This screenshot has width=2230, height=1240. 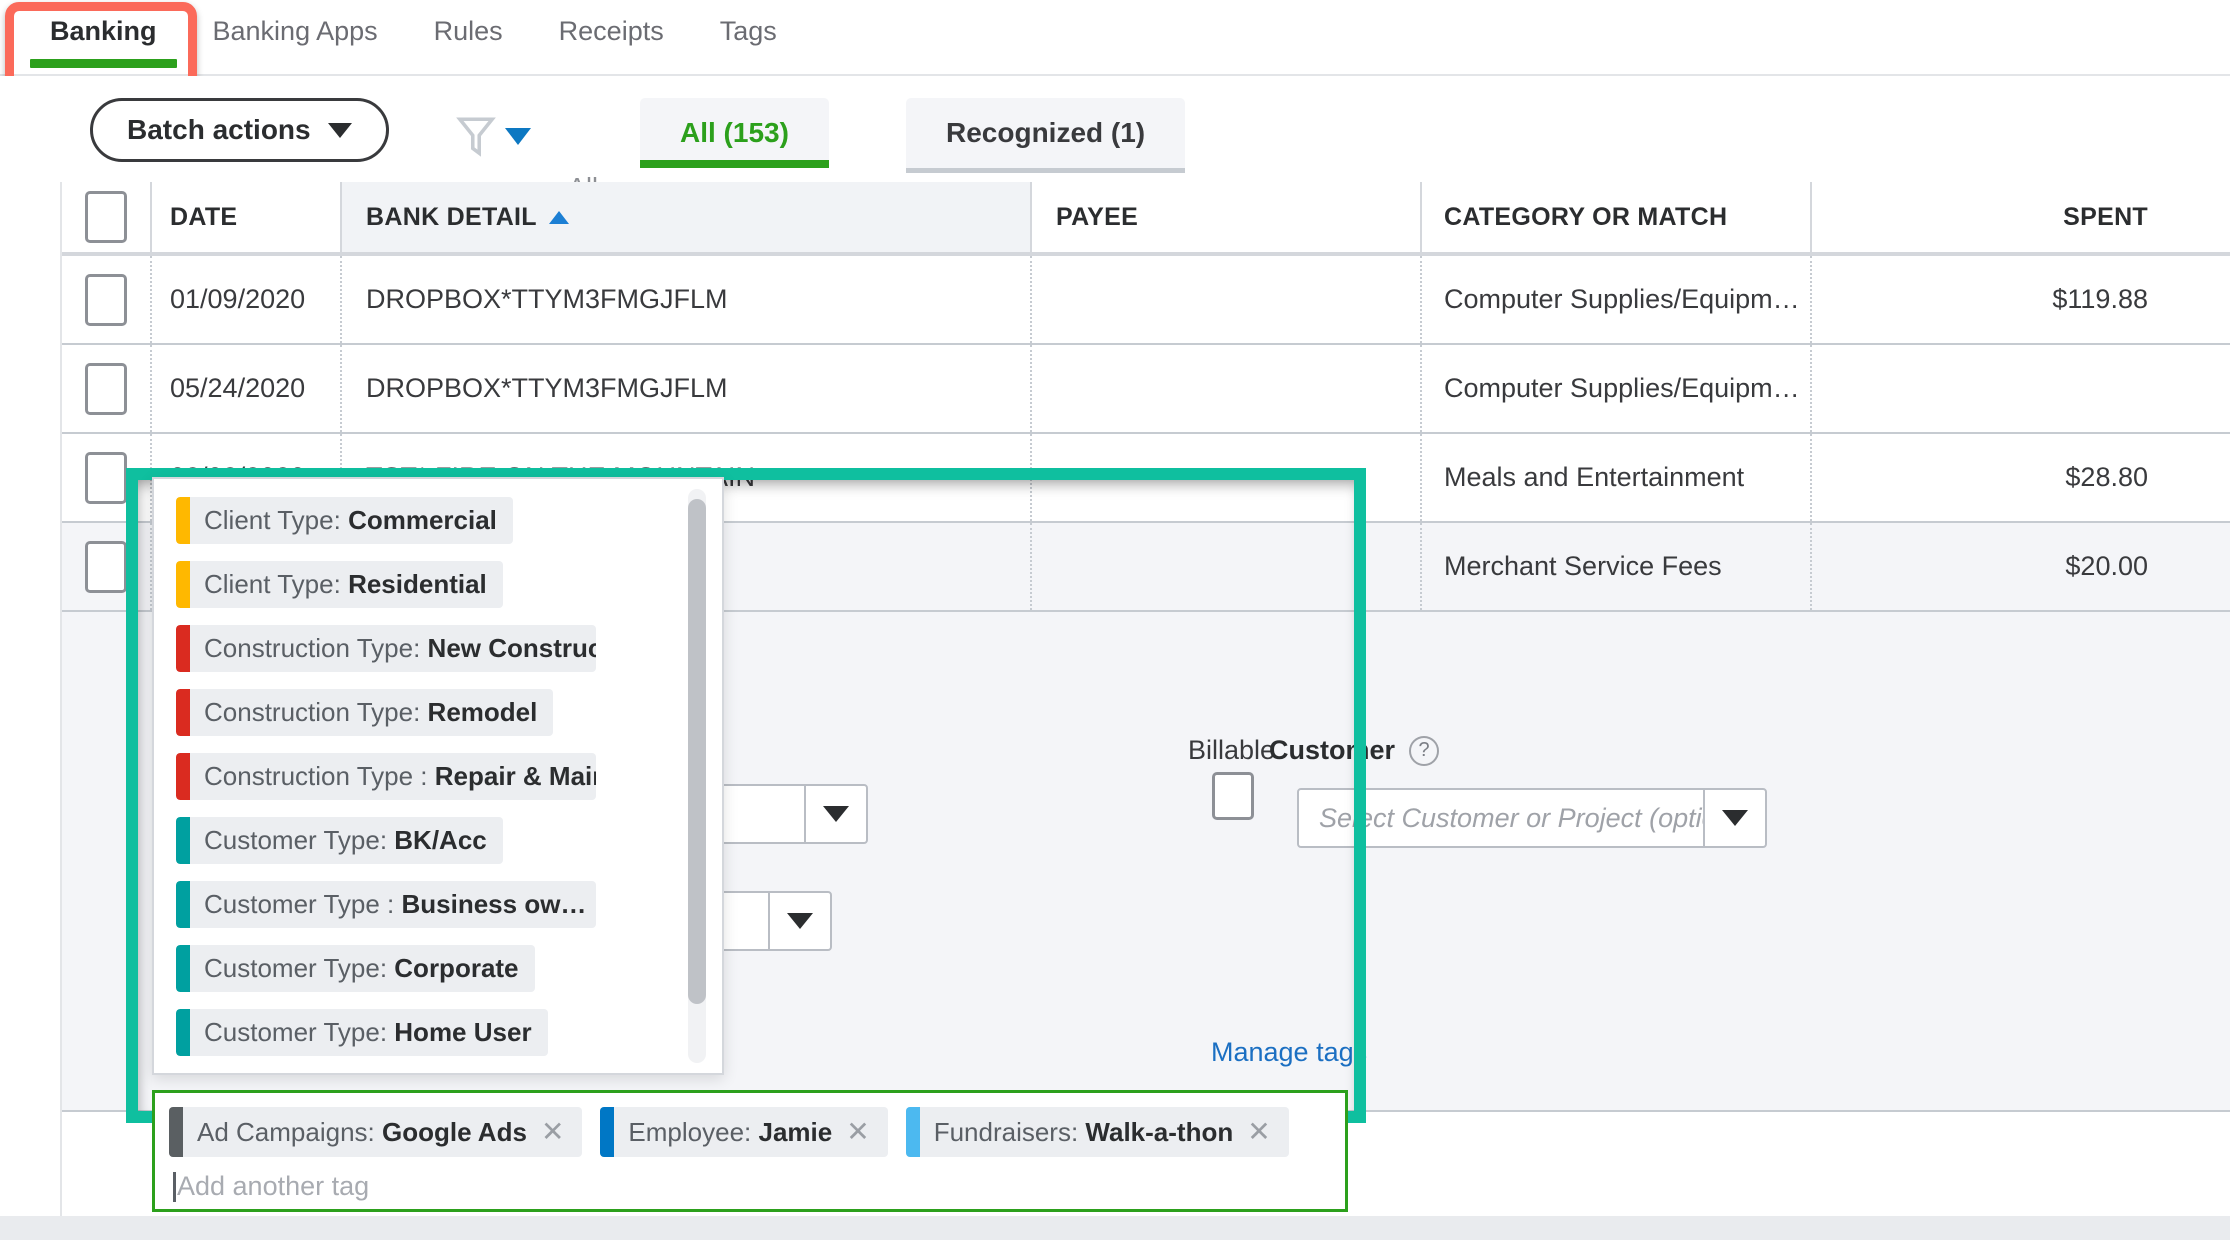 I want to click on nav-tab-rules: Rules, so click(x=468, y=38).